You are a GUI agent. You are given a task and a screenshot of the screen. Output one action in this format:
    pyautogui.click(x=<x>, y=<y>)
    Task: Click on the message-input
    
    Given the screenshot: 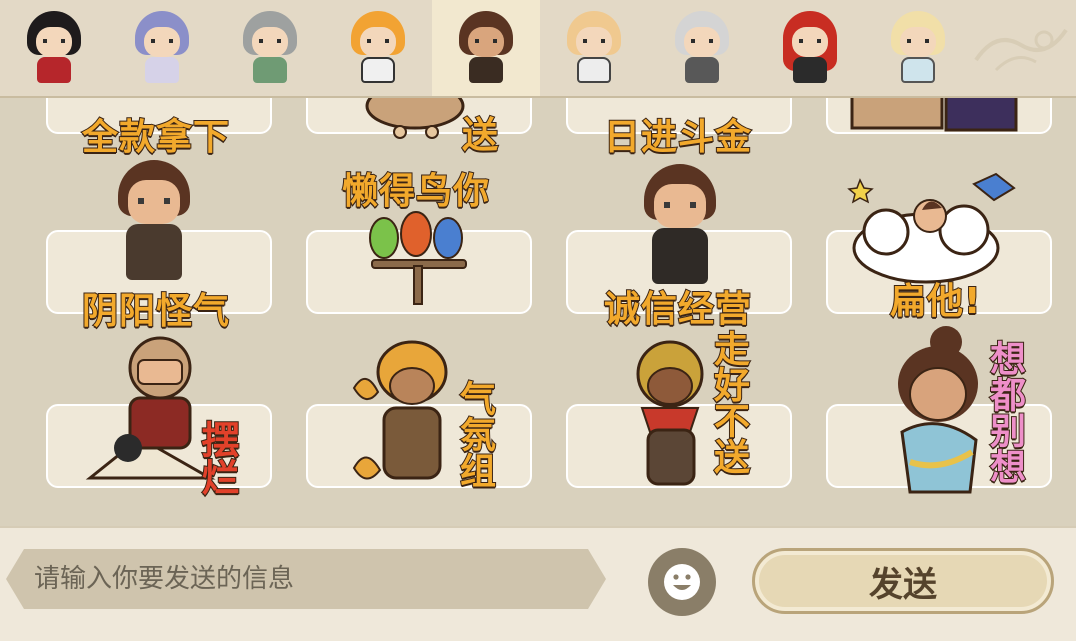 What is the action you would take?
    pyautogui.click(x=306, y=579)
    